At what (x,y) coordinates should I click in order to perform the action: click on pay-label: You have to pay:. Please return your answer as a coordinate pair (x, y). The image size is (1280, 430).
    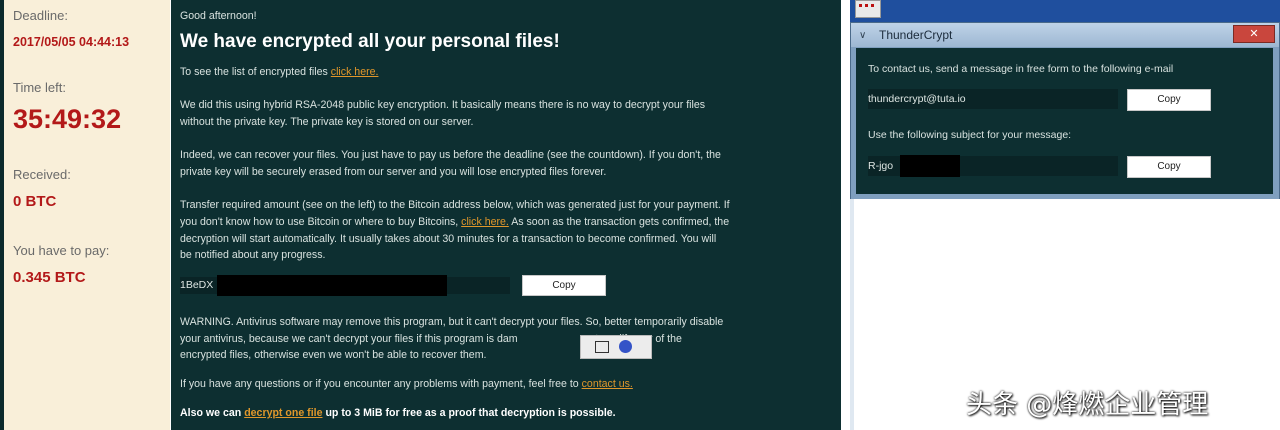
    Looking at the image, I should click on (61, 250).